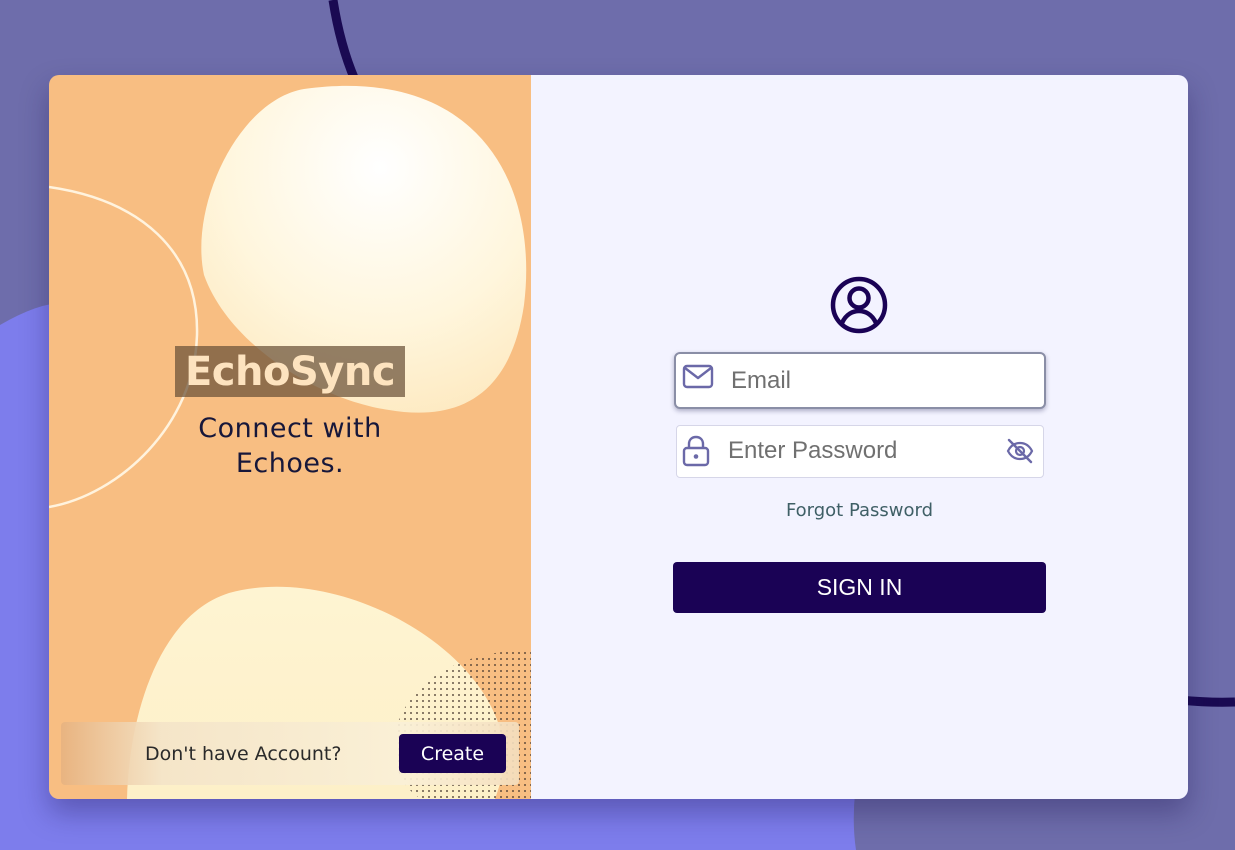  What do you see at coordinates (290, 446) in the screenshot?
I see `brand-tagline: Connect with Echoes.` at bounding box center [290, 446].